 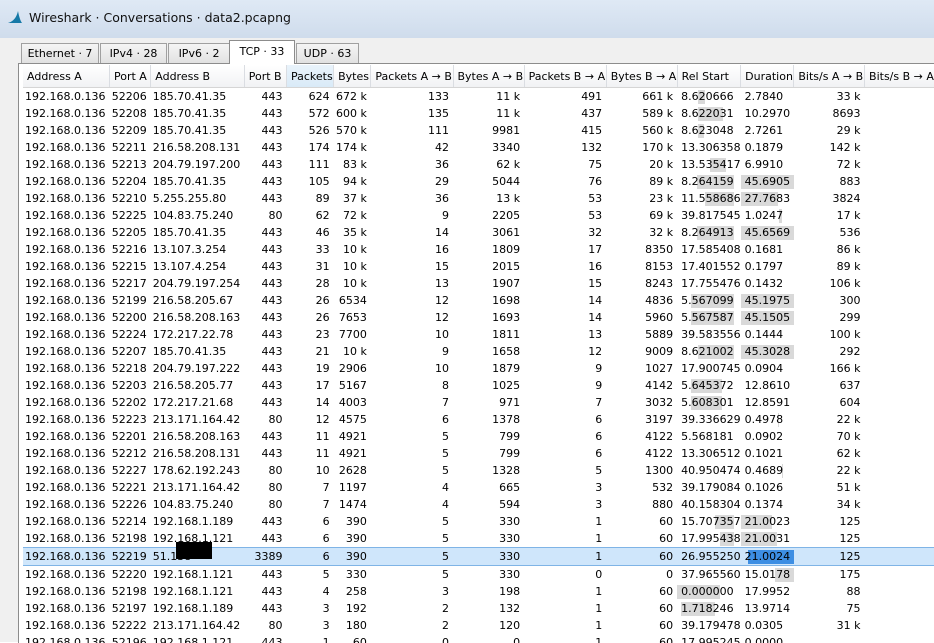 What do you see at coordinates (309, 300) in the screenshot?
I see `cell-packets: 26` at bounding box center [309, 300].